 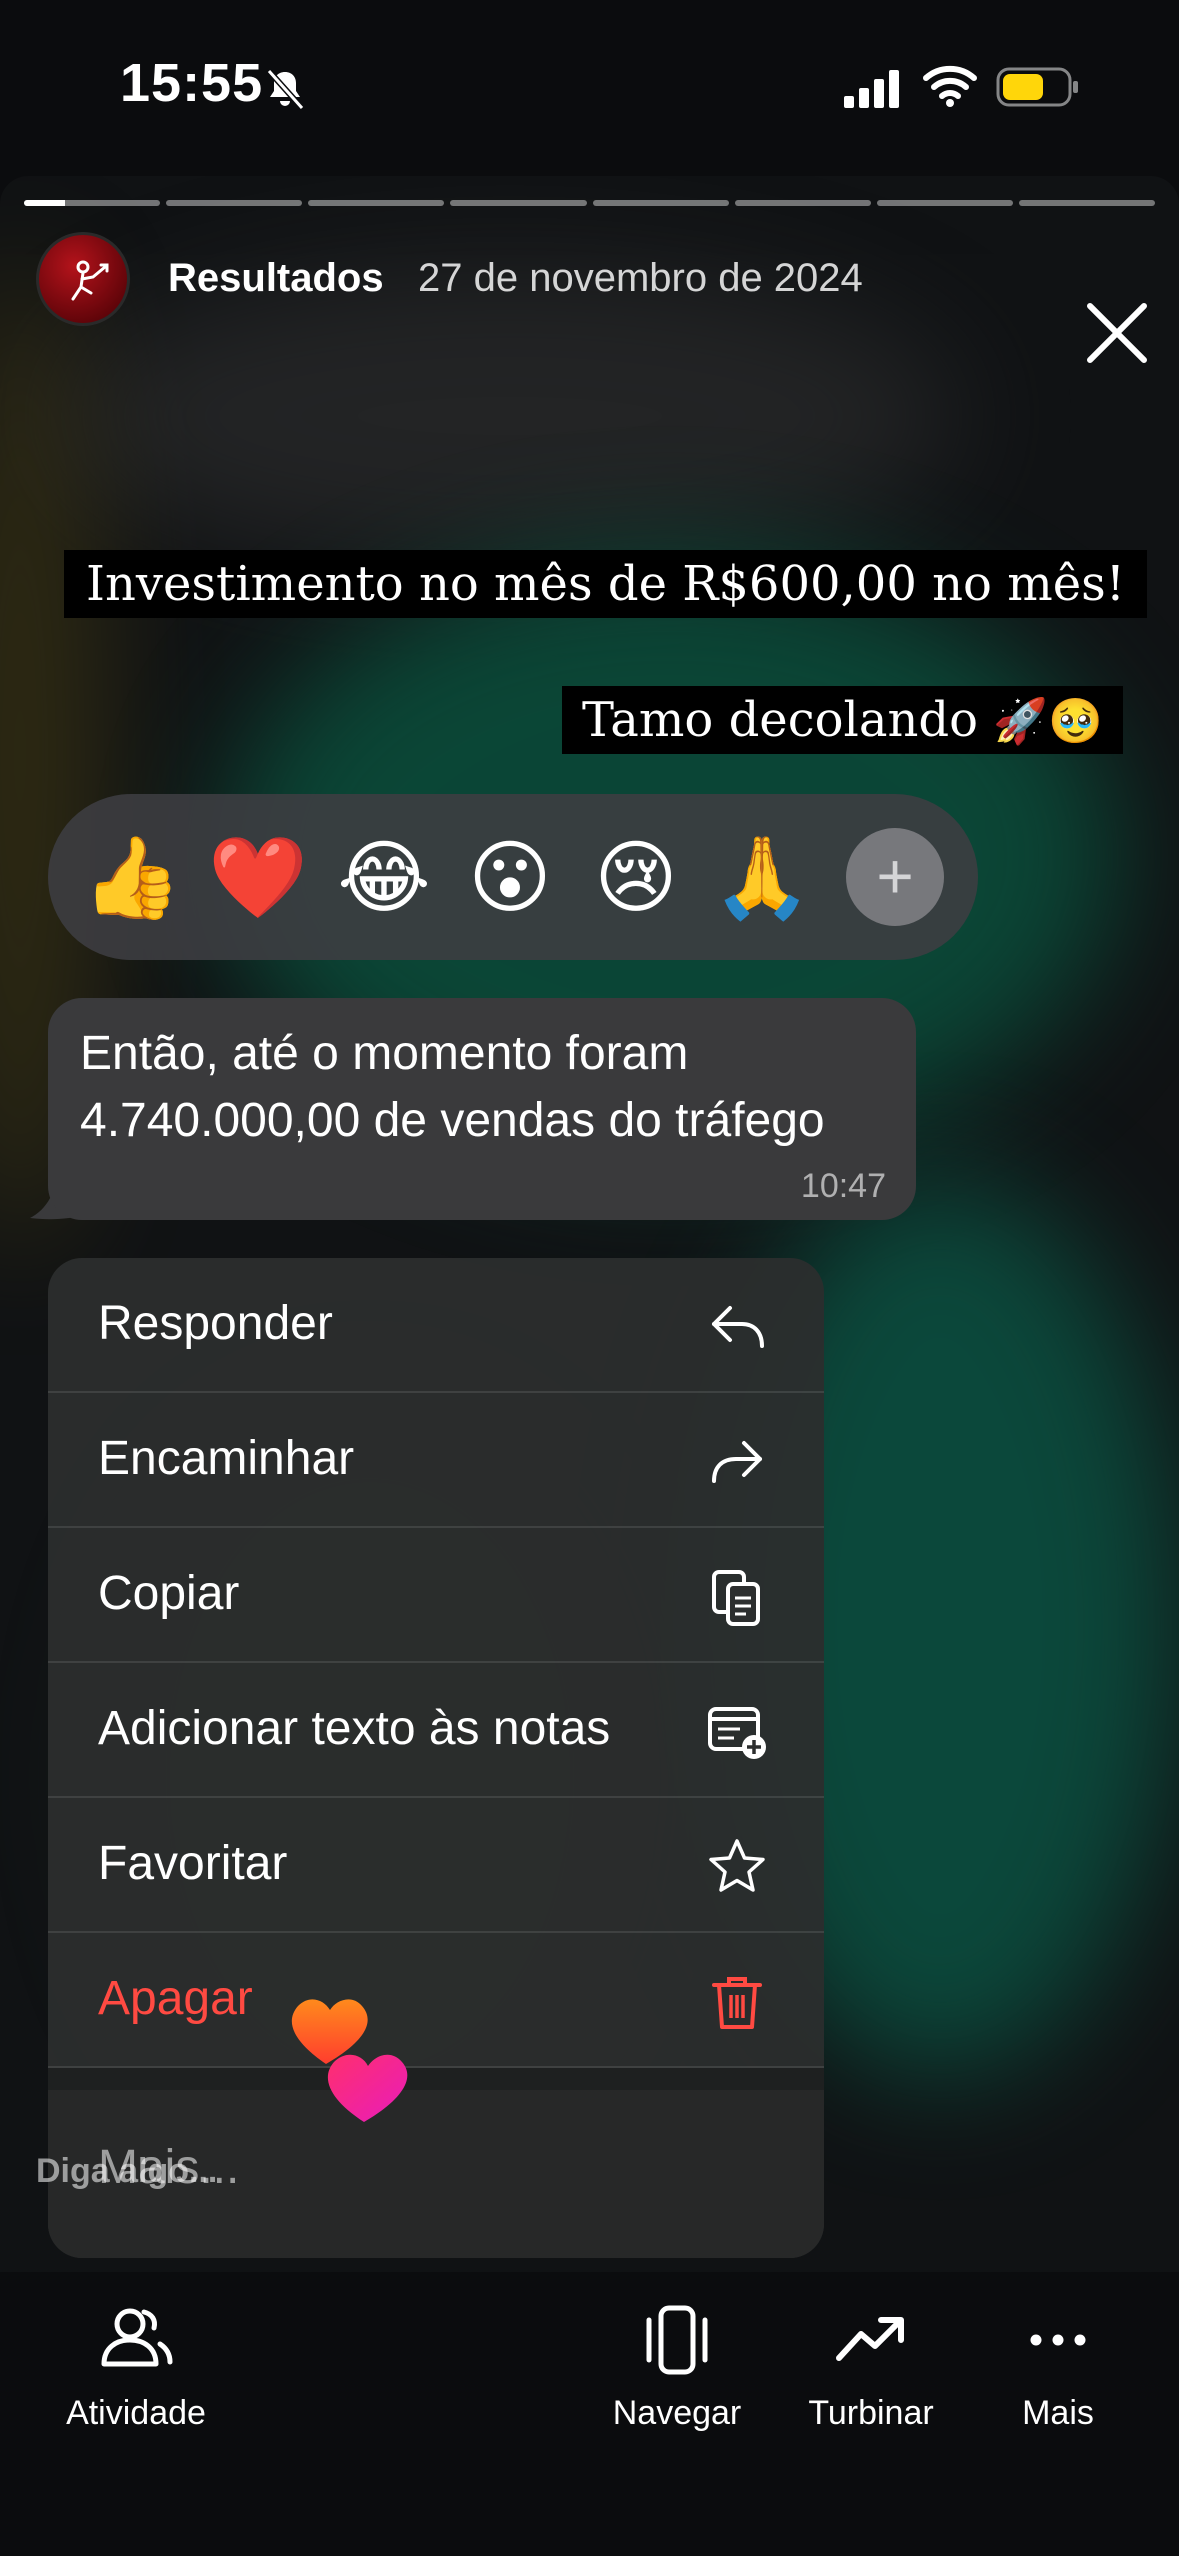 I want to click on story-progress-fill, so click(x=44, y=203).